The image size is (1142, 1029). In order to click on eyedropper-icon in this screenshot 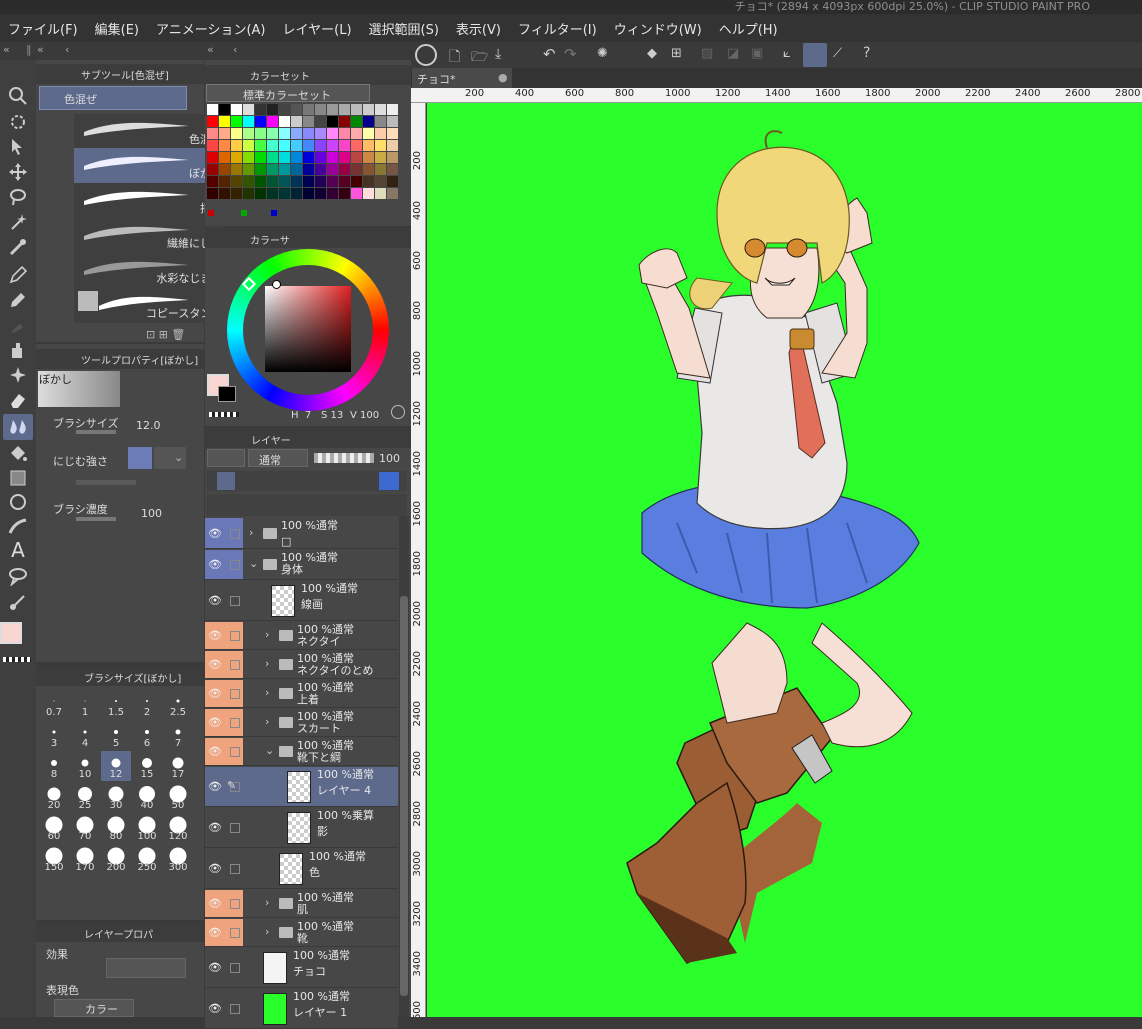, I will do `click(18, 247)`.